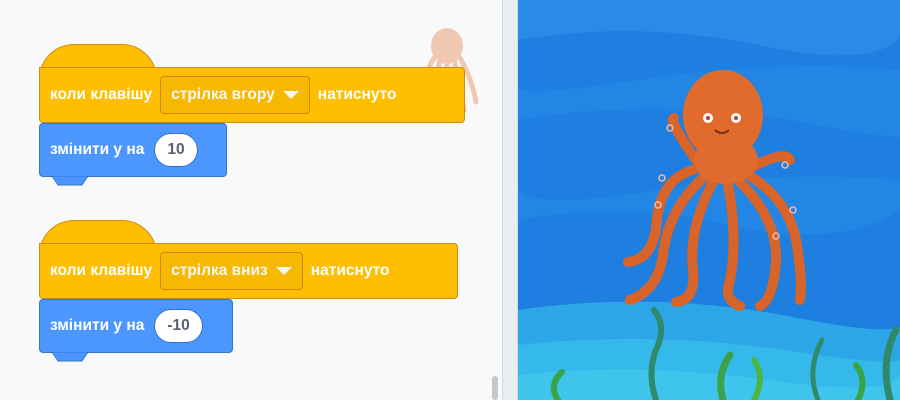 This screenshot has height=400, width=900. I want to click on key-dropdown: стрілка вгору, so click(235, 95).